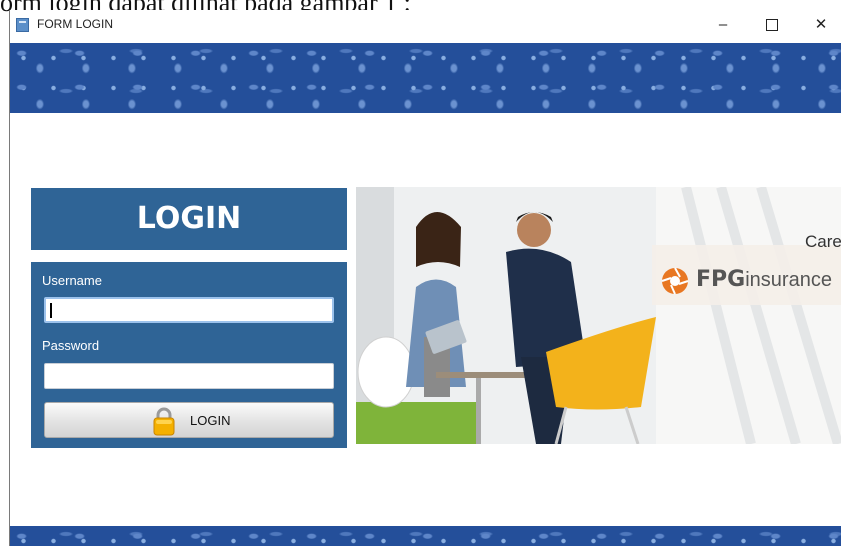  I want to click on window-title: FORM LOGIN, so click(75, 24).